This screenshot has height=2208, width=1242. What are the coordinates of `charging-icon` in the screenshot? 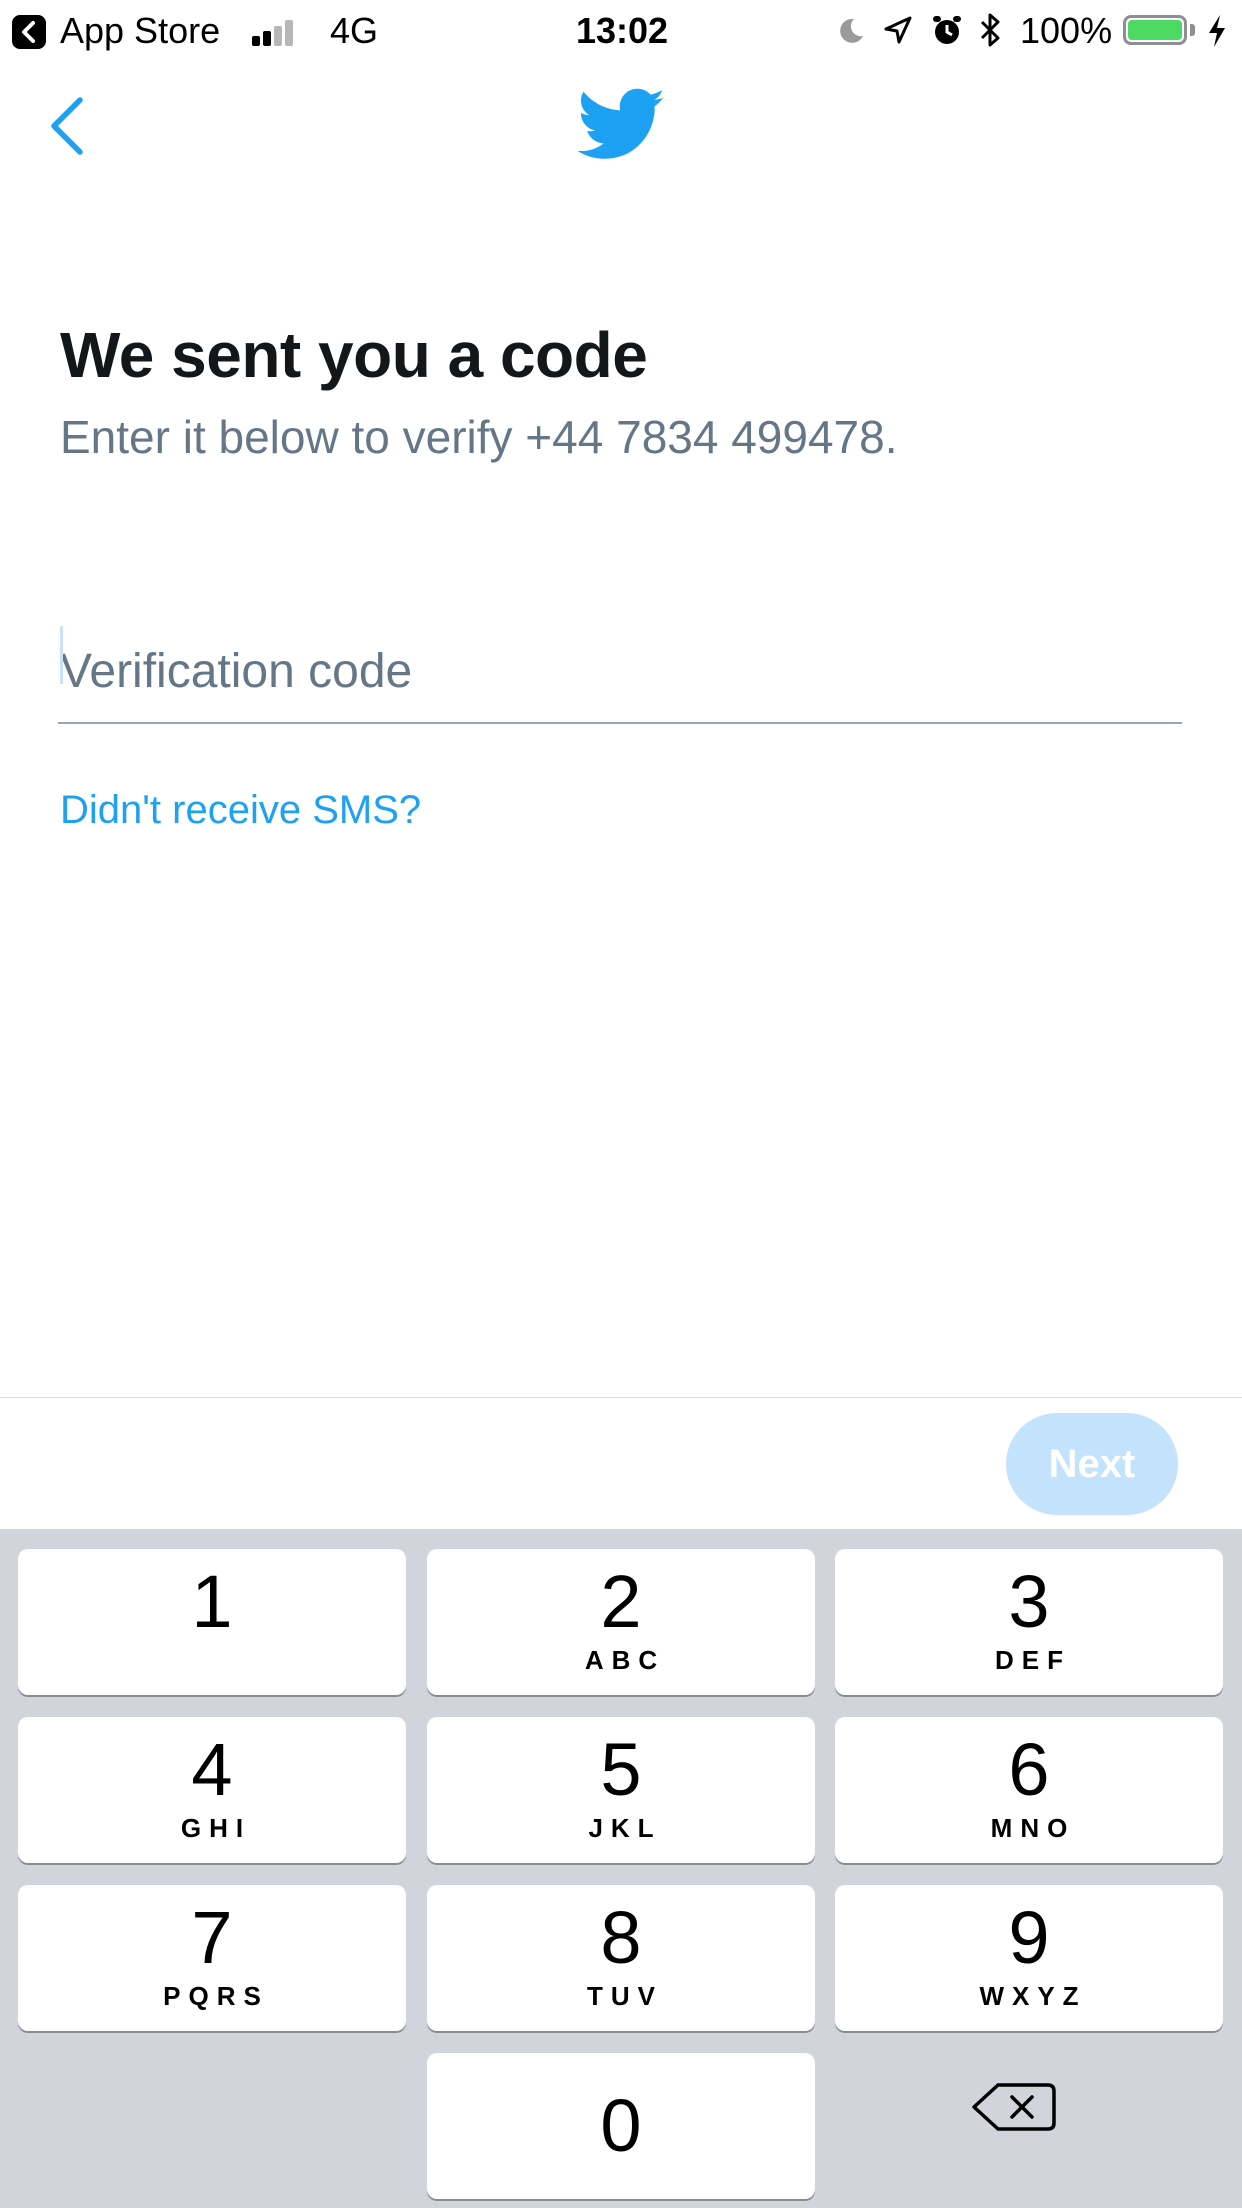 It's located at (1217, 31).